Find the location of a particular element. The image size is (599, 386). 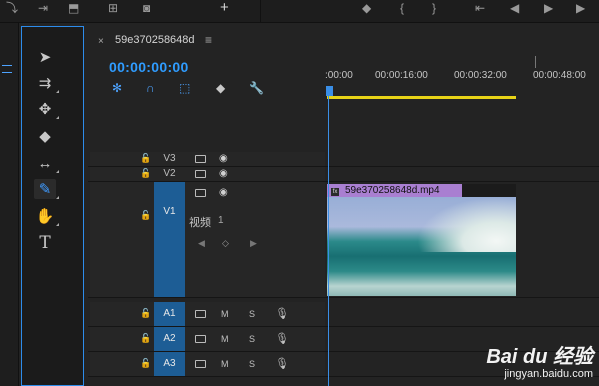

pen-tool-icon: ✎ is located at coordinates (46, 189).